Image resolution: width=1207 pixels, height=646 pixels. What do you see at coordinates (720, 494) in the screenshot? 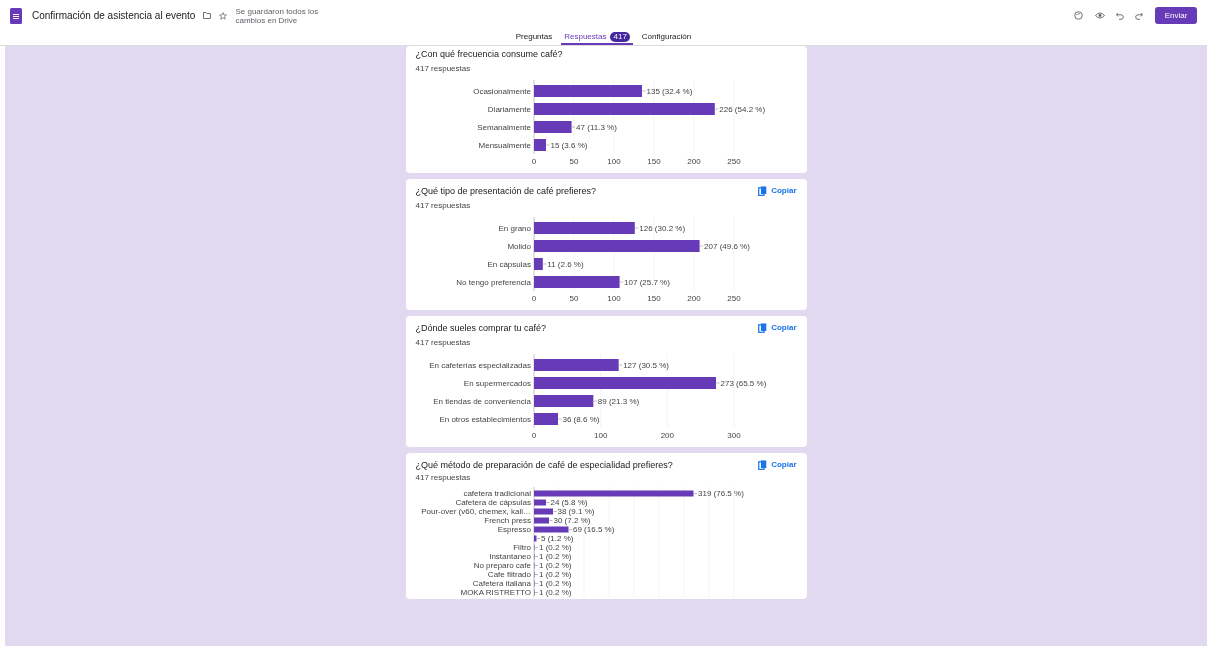
I see `value-label: 319 (76.5 %)` at bounding box center [720, 494].